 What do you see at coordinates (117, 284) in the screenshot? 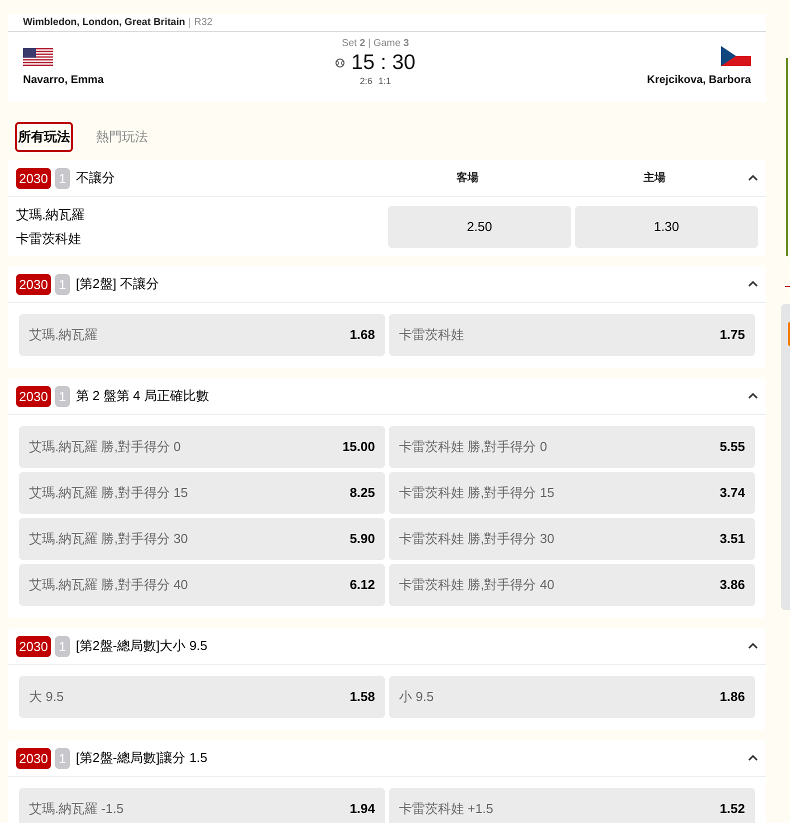
I see `market-title: [第2盤] 不讓分` at bounding box center [117, 284].